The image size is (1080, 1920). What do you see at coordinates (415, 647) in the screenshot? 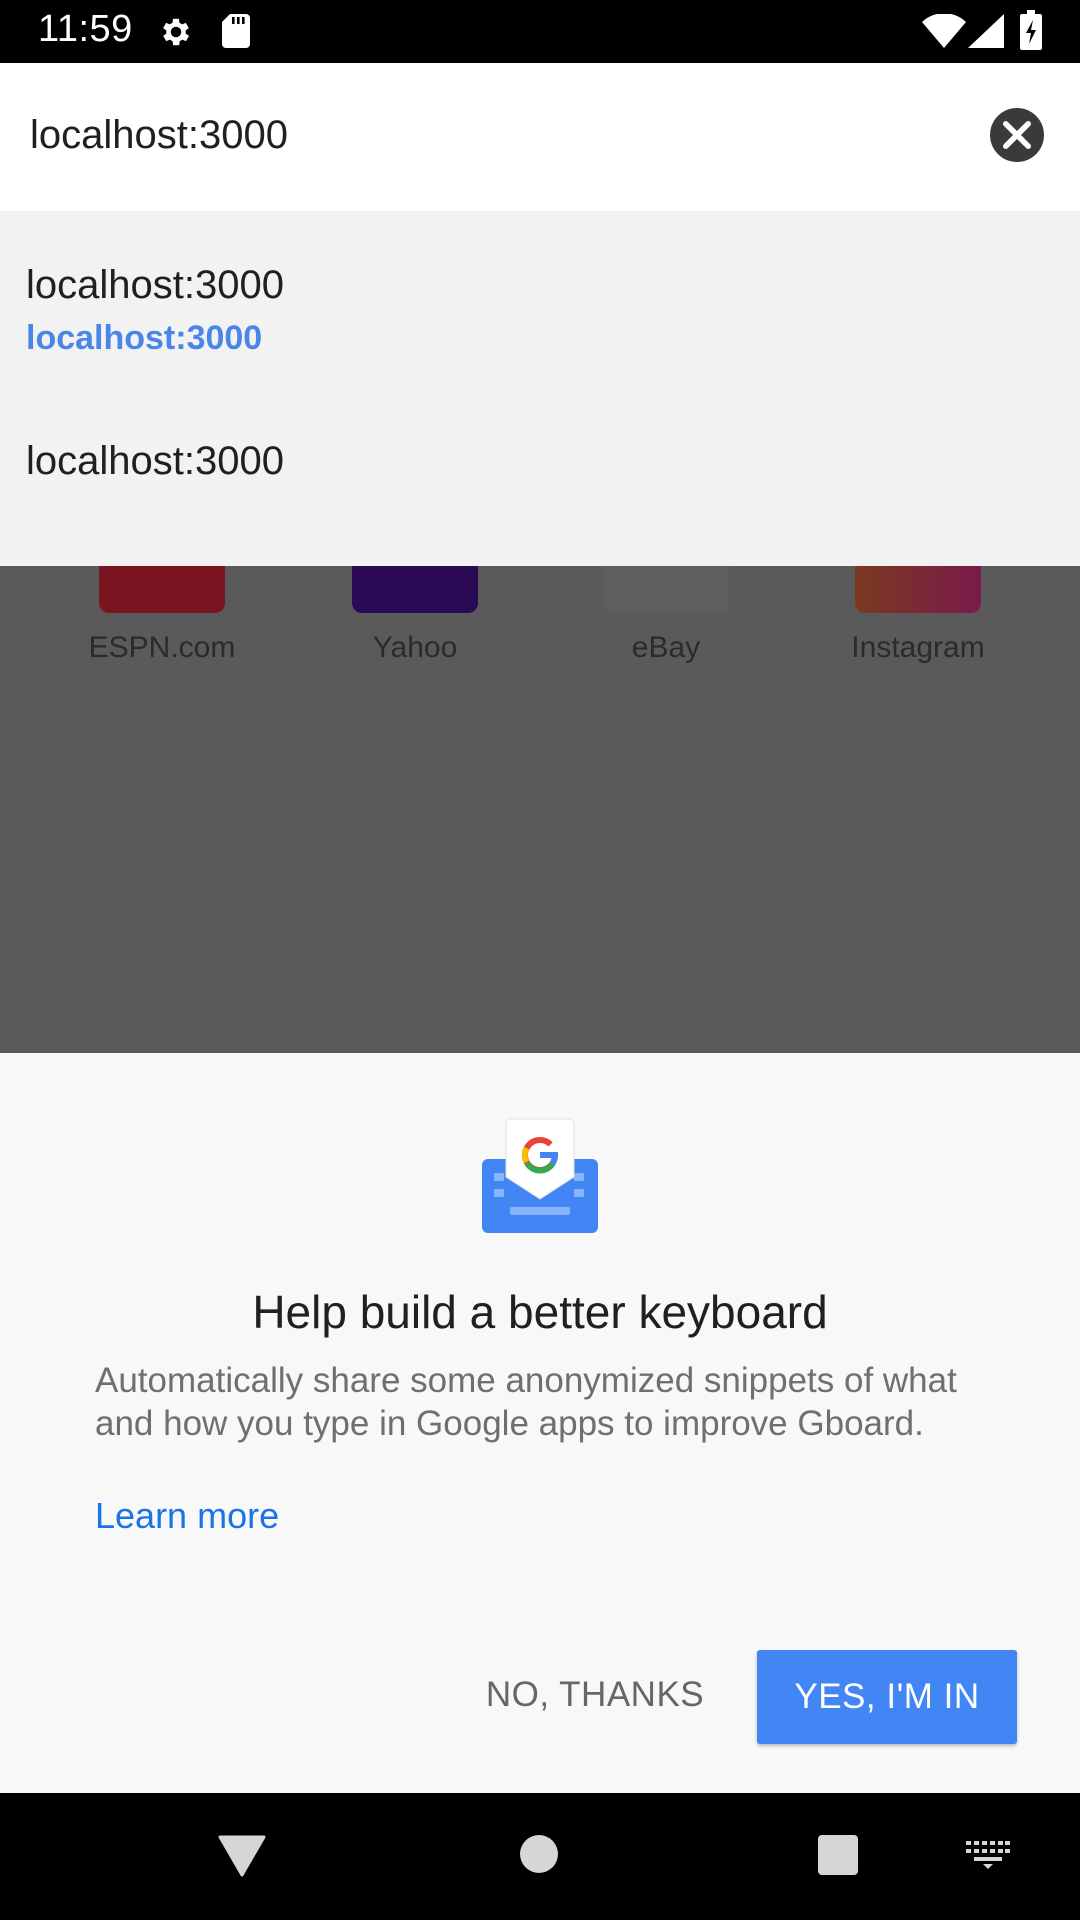
I see `tile-label: Yahoo` at bounding box center [415, 647].